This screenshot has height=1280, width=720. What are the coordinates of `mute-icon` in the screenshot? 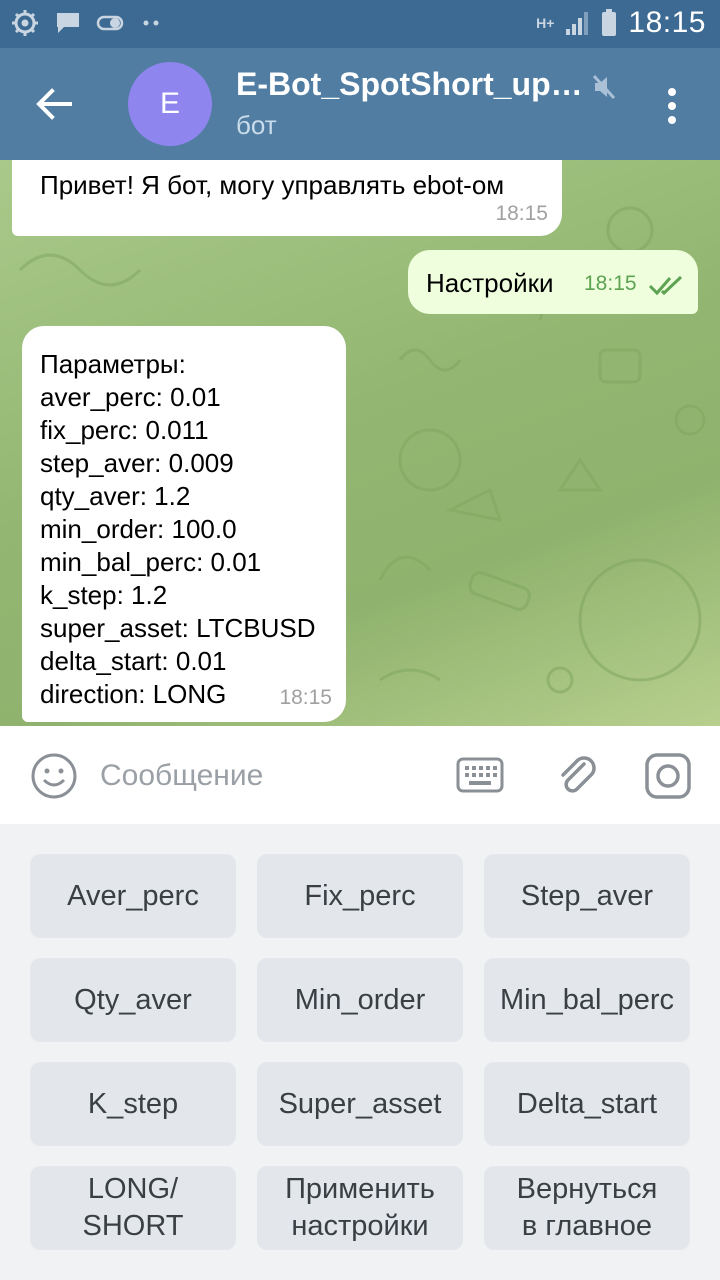 It's located at (604, 87).